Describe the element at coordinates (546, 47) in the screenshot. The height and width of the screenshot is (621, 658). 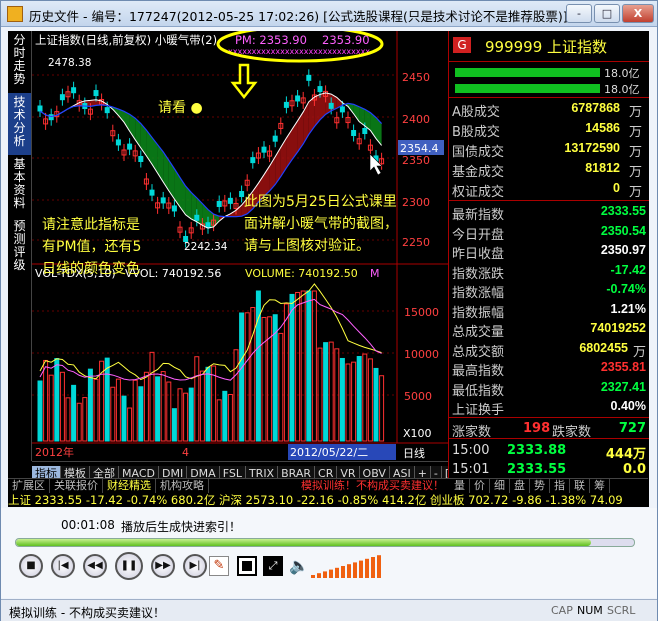
I see `security-header: 999999 上证指数` at that location.